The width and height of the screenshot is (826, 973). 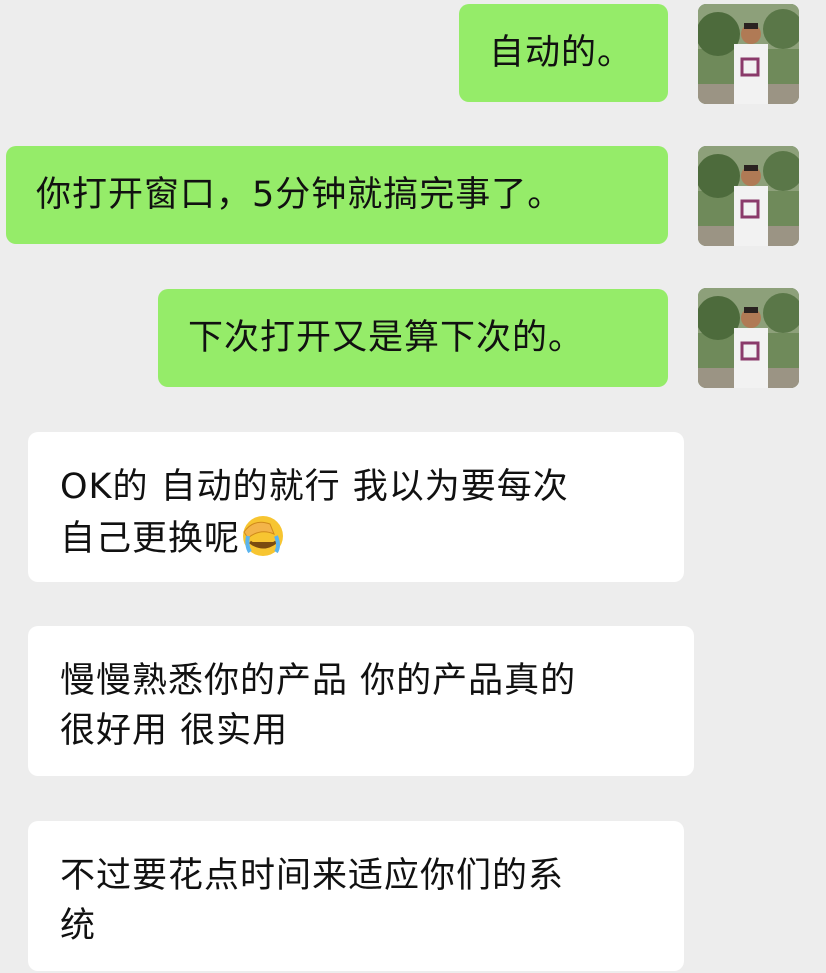 I want to click on message-text: 下次打开又是算下次的。, so click(x=386, y=338).